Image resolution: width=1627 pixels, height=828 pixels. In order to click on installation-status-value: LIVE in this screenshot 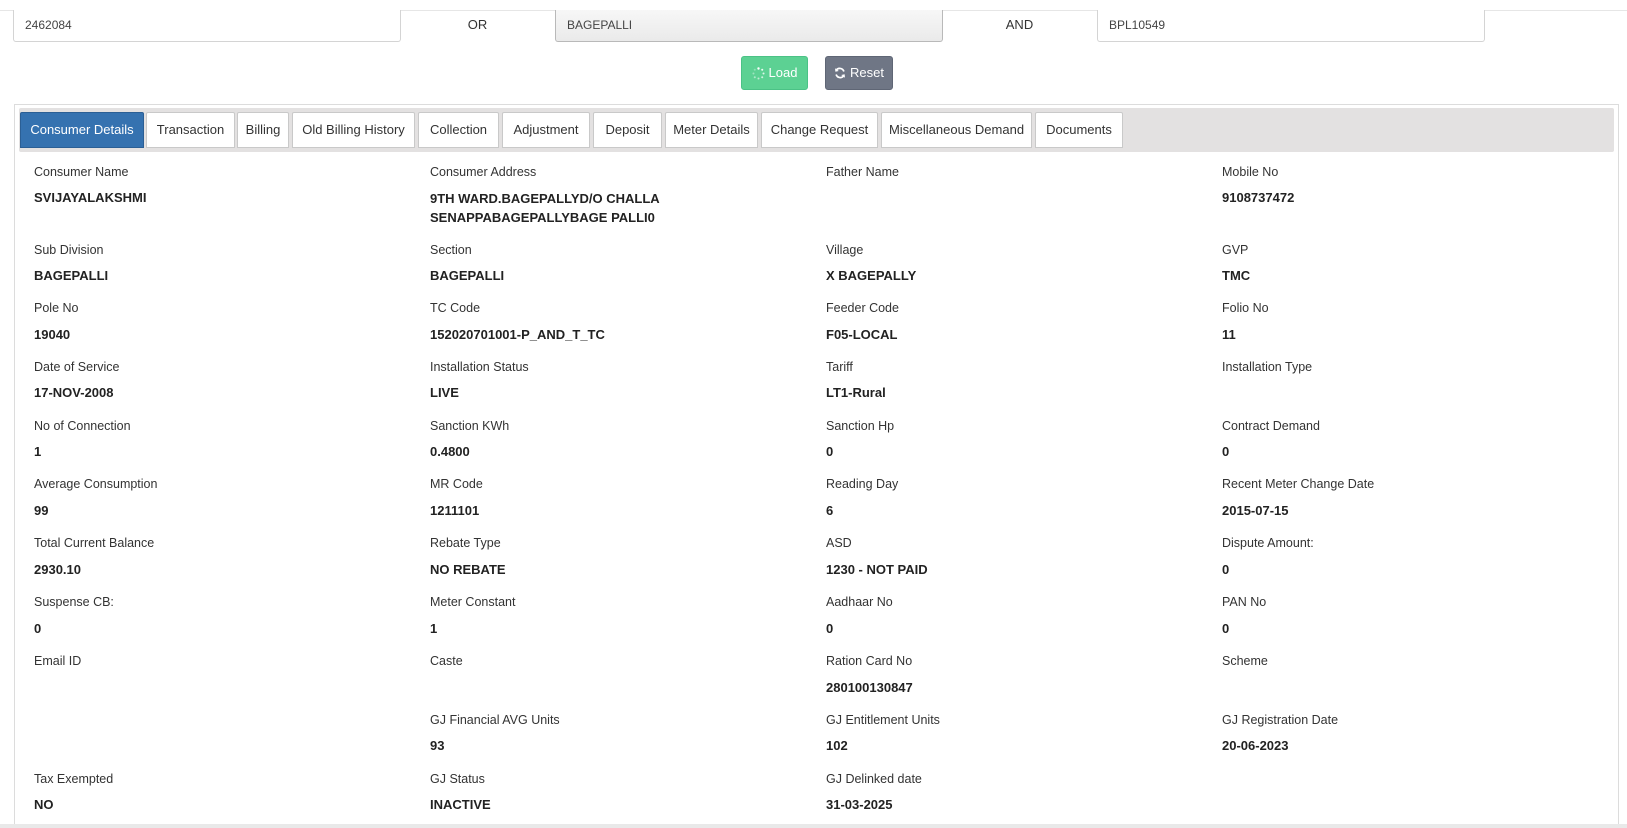, I will do `click(444, 392)`.